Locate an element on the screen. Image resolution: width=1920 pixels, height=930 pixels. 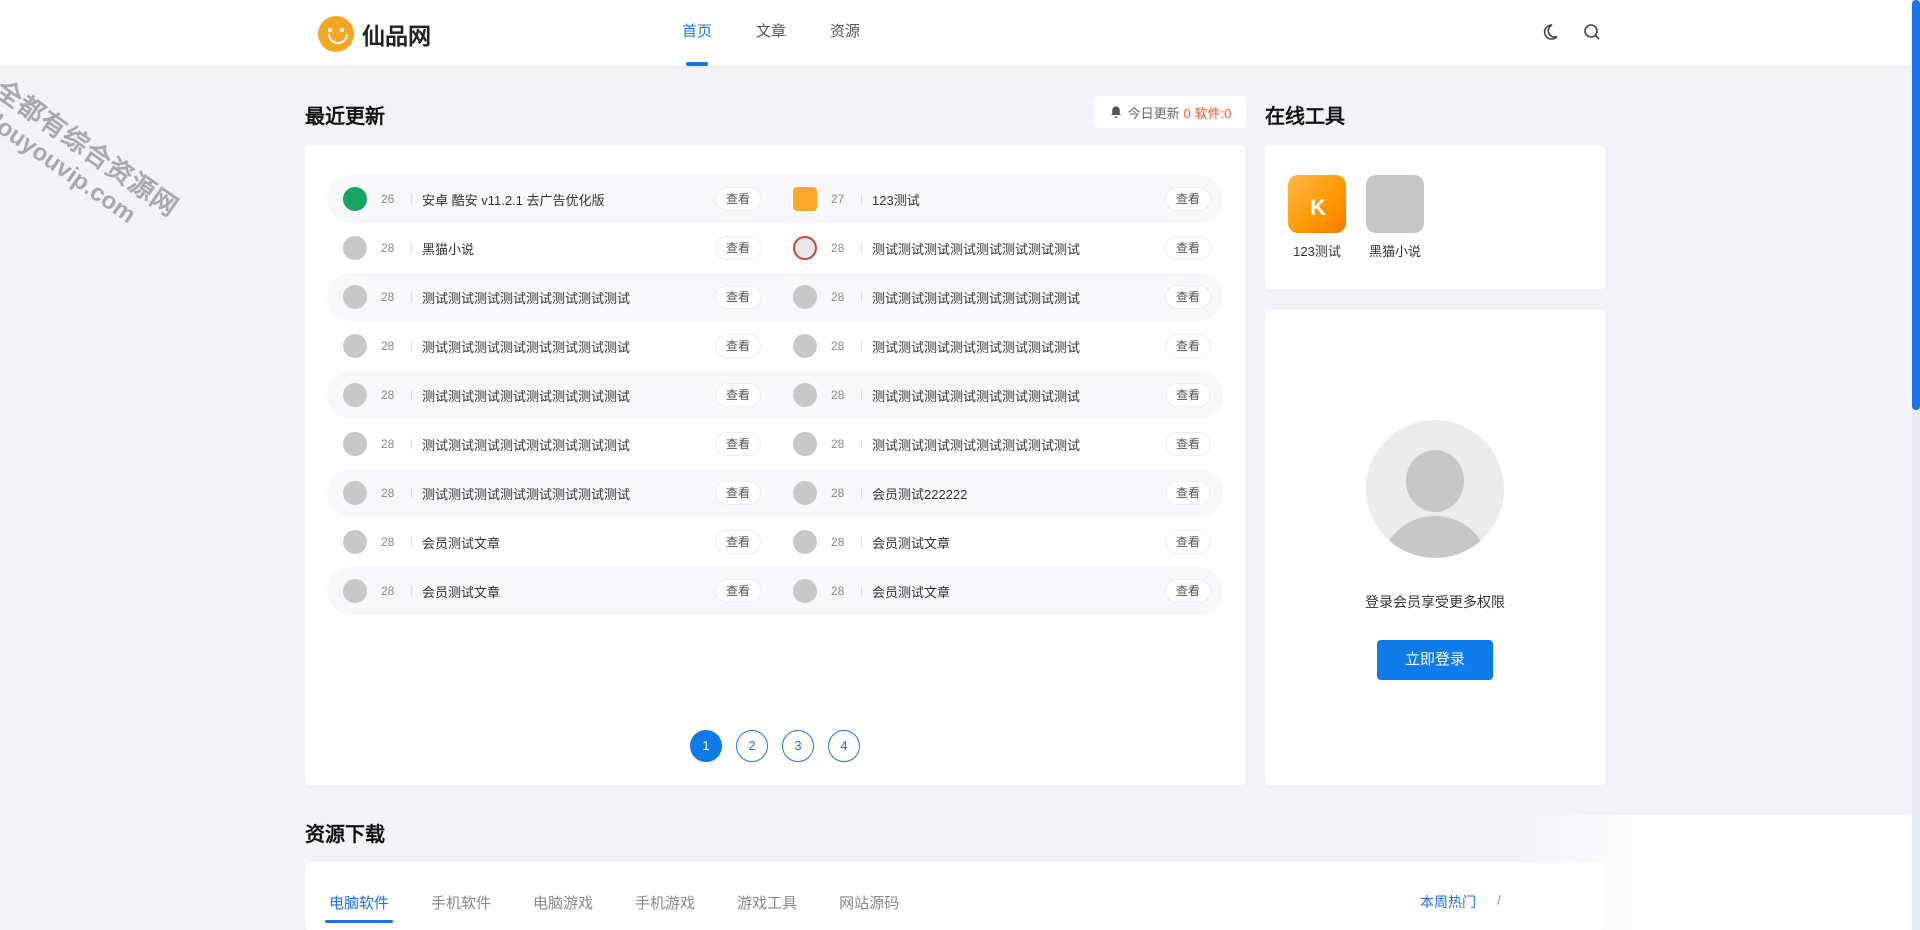
tool-label: 黑猫小说 is located at coordinates (1394, 251).